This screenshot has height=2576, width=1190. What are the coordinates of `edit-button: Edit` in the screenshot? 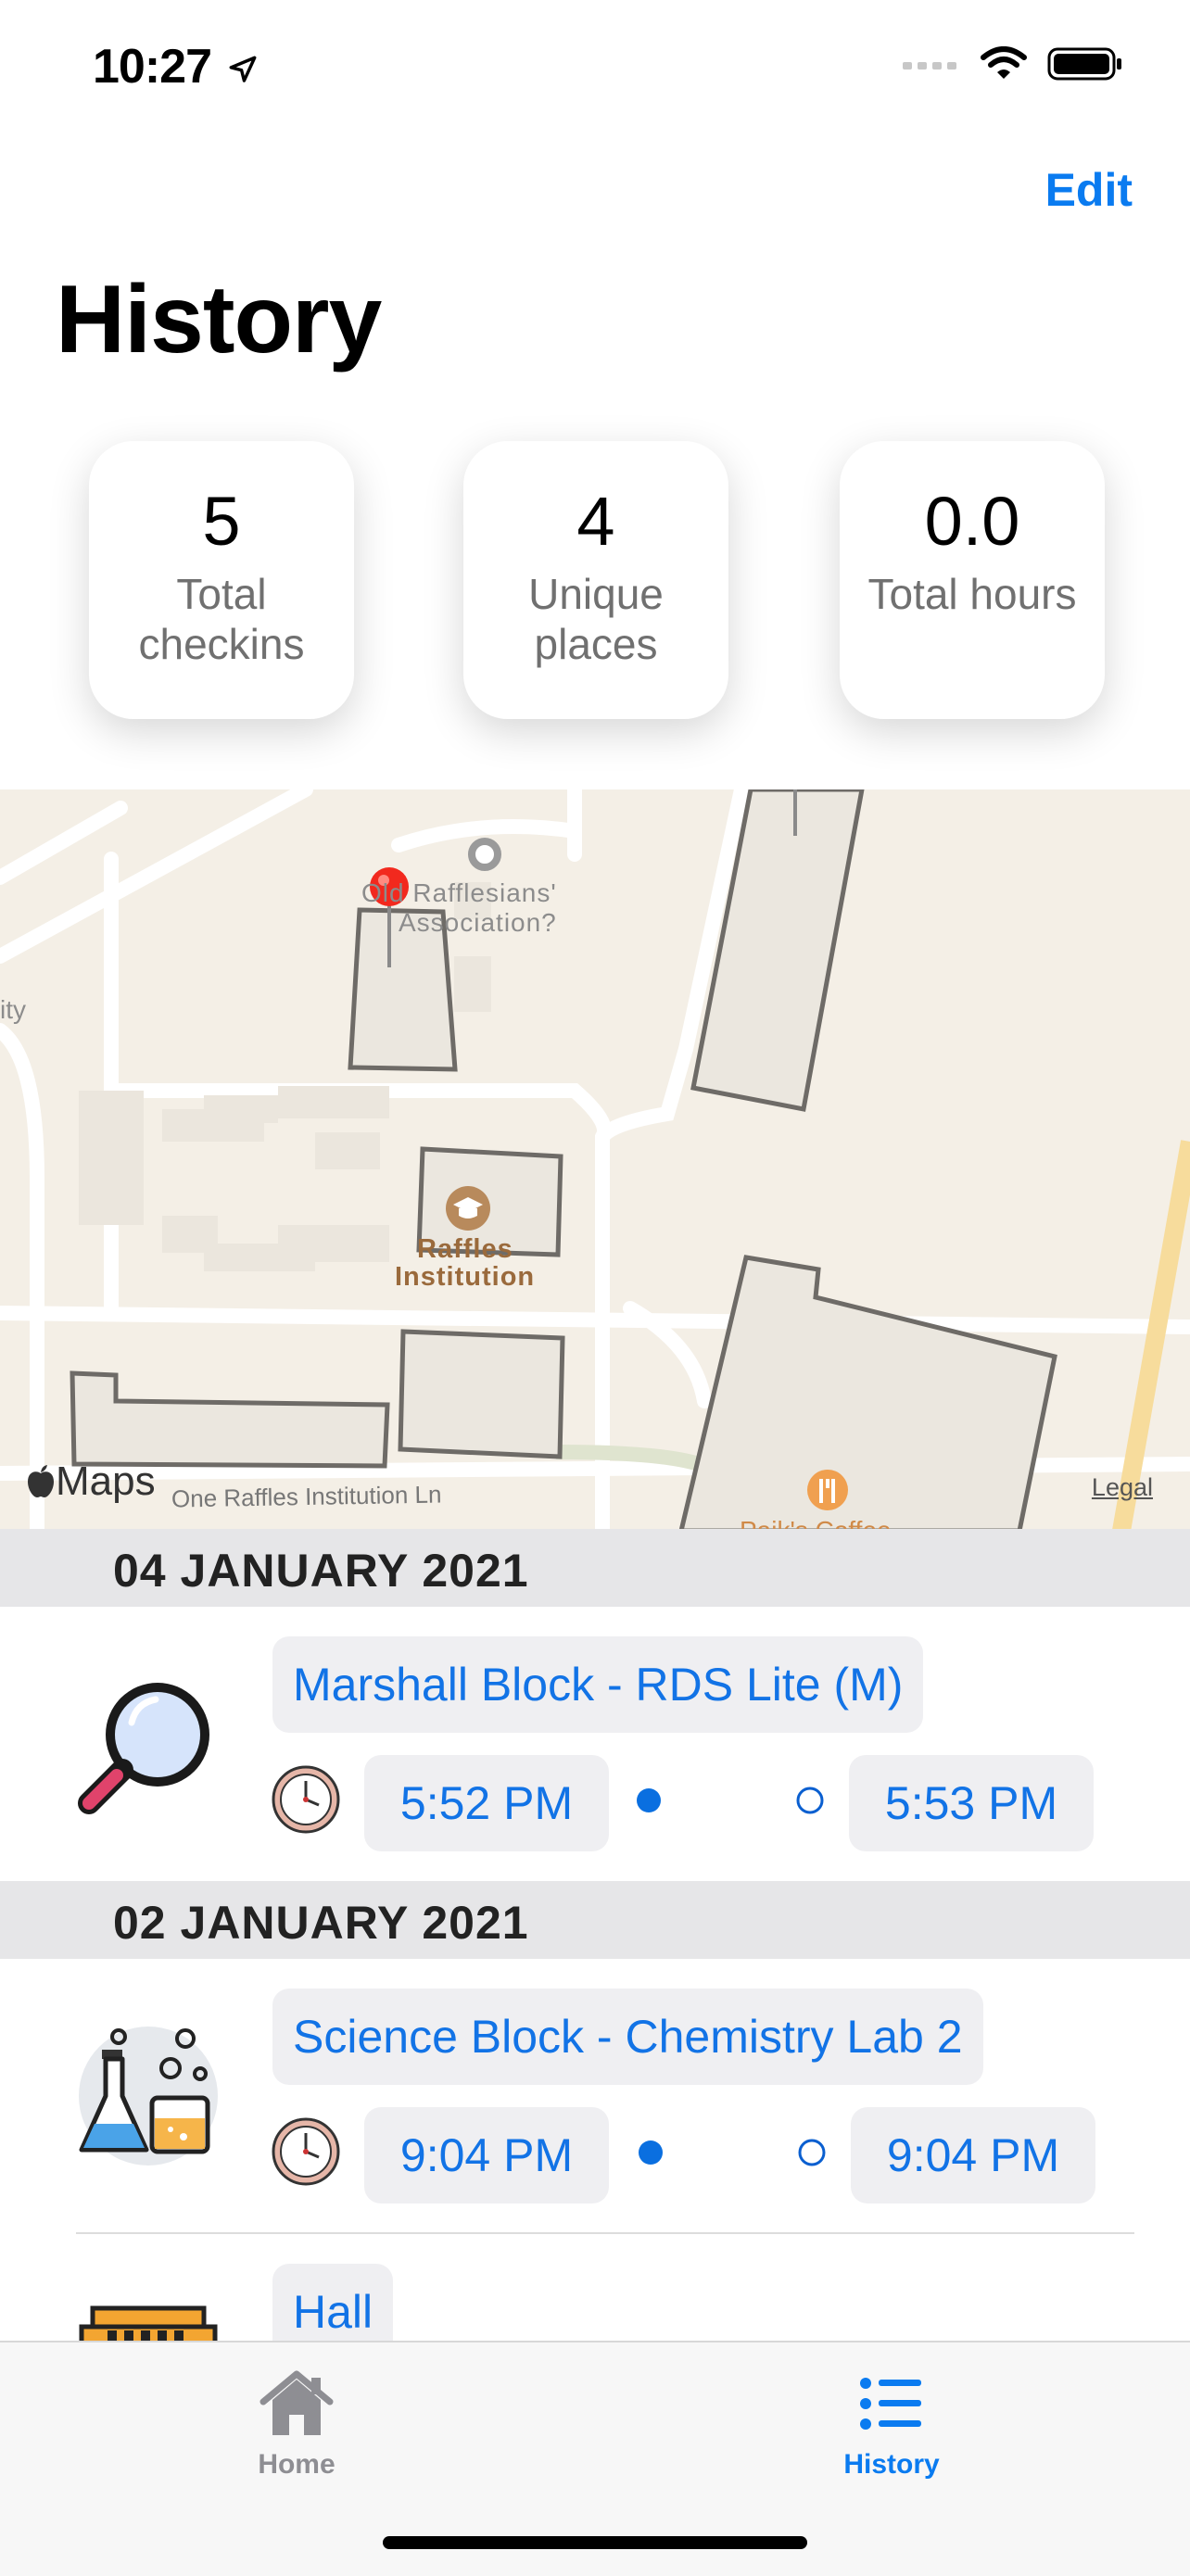 It's located at (1089, 190).